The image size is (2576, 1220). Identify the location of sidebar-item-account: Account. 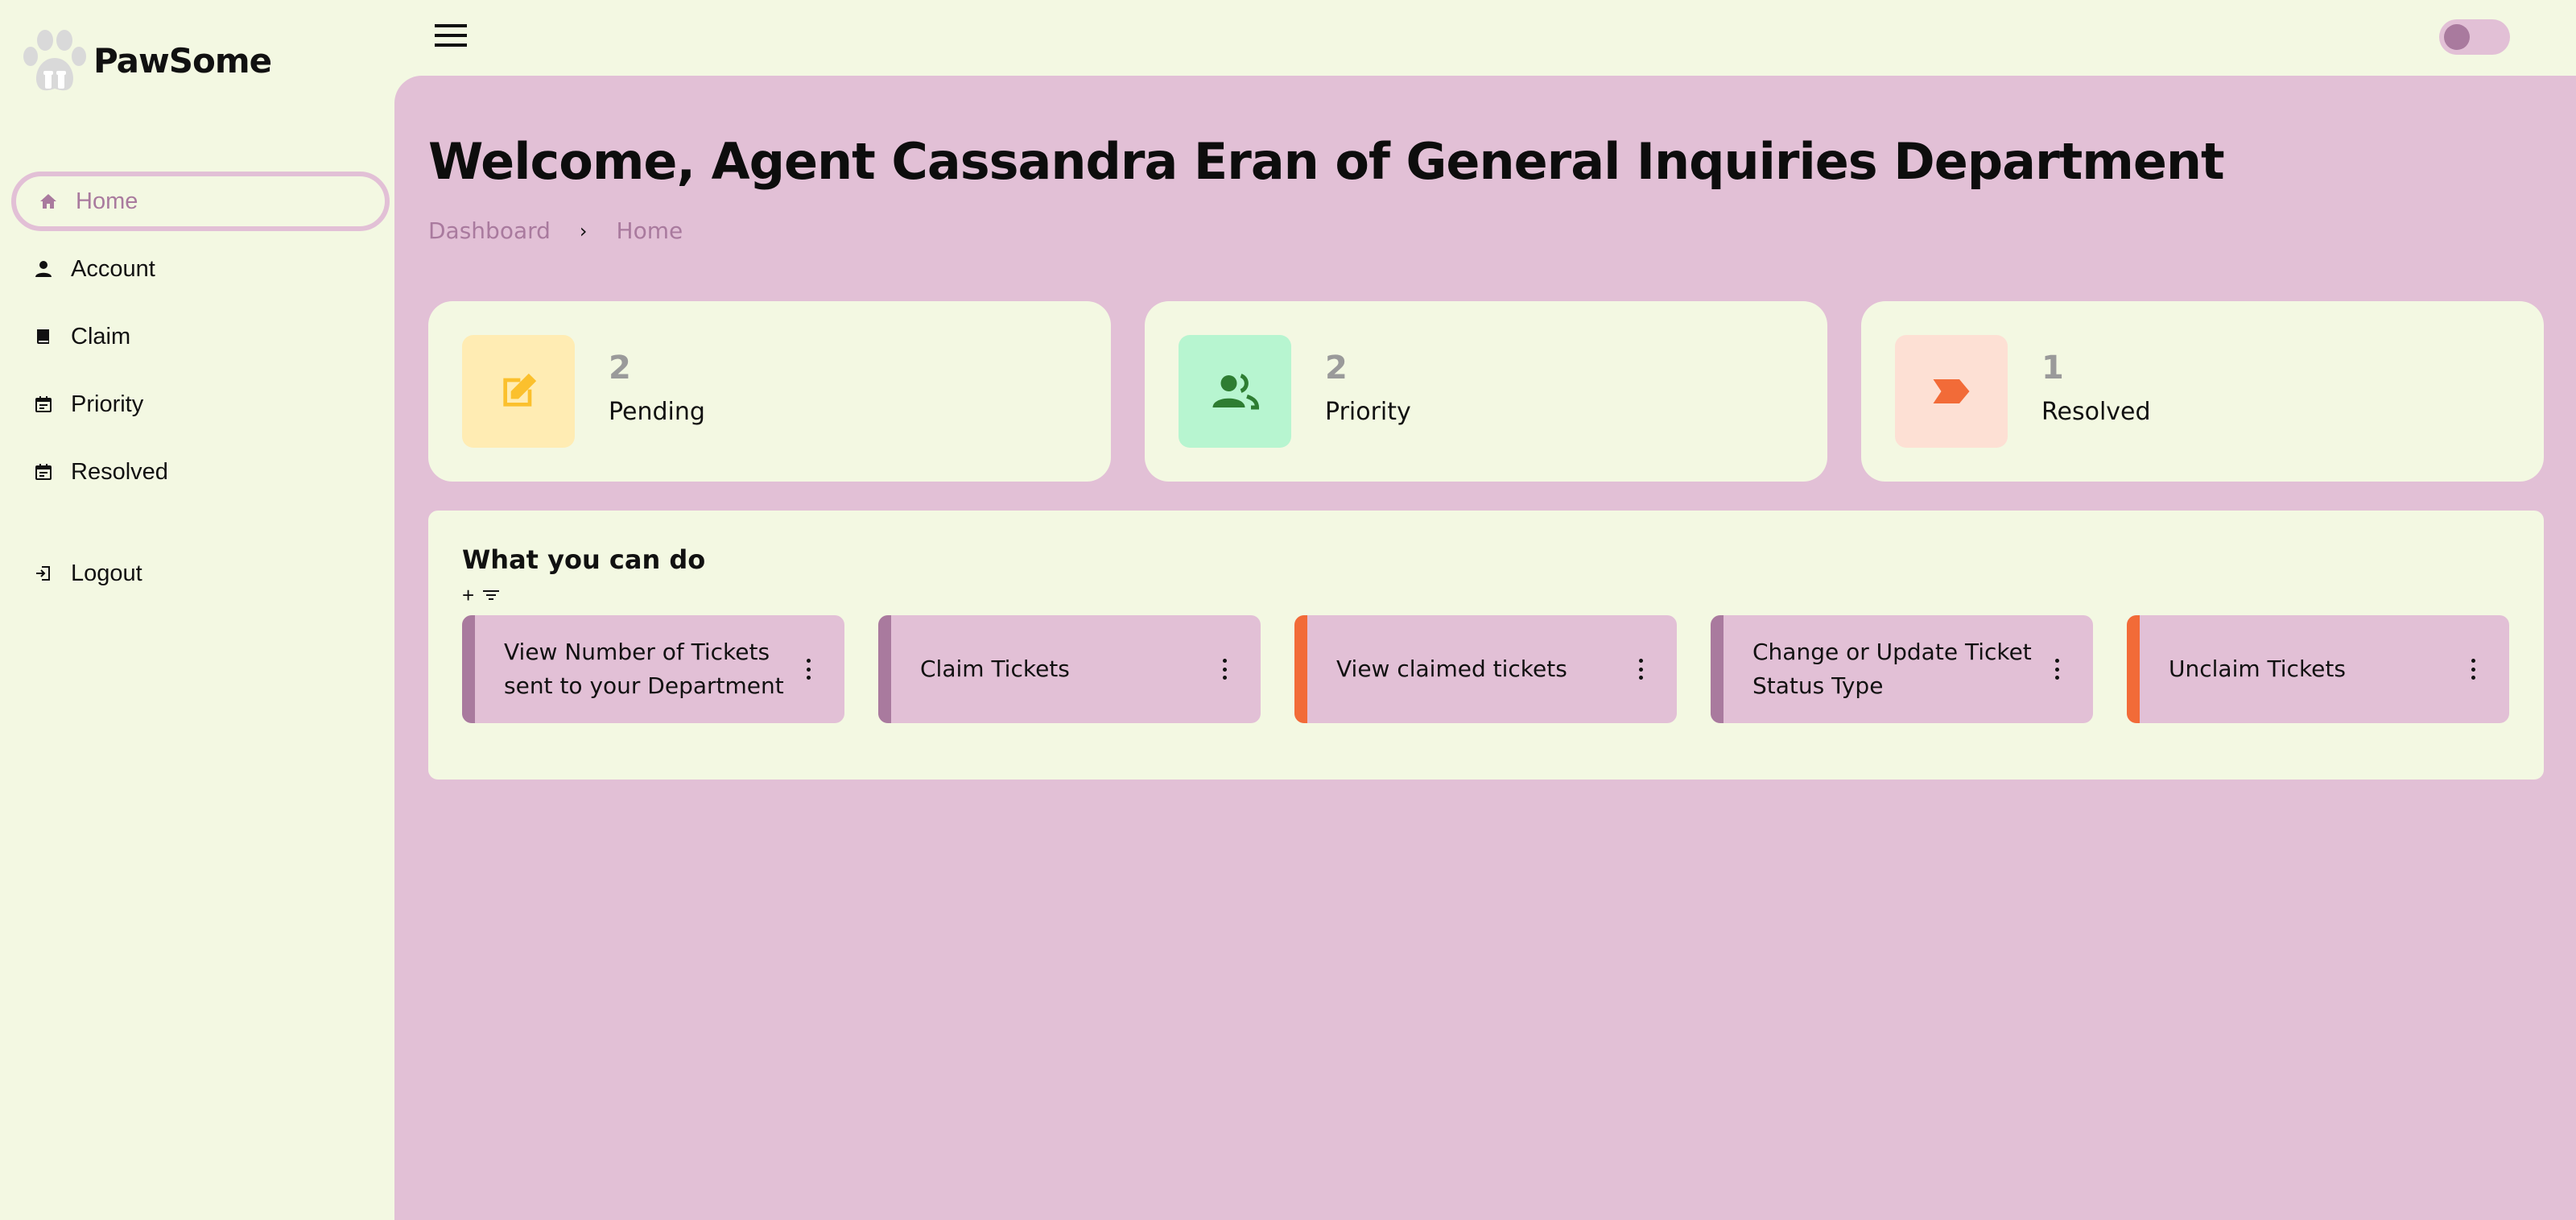
(197, 269).